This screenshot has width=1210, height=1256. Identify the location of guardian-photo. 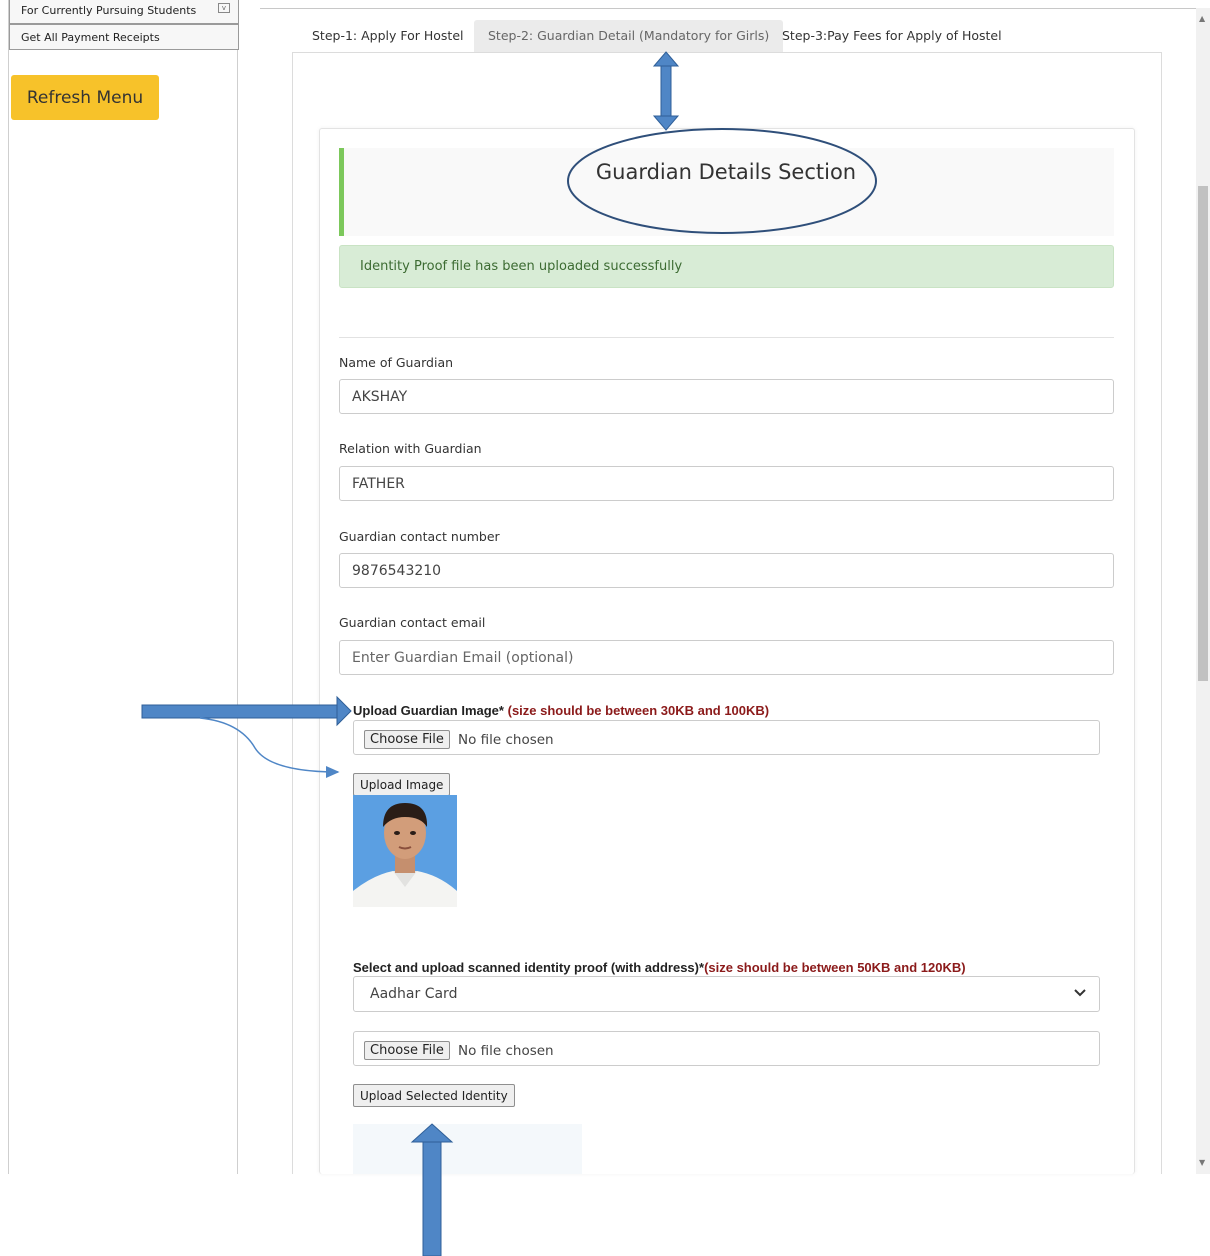
(405, 851).